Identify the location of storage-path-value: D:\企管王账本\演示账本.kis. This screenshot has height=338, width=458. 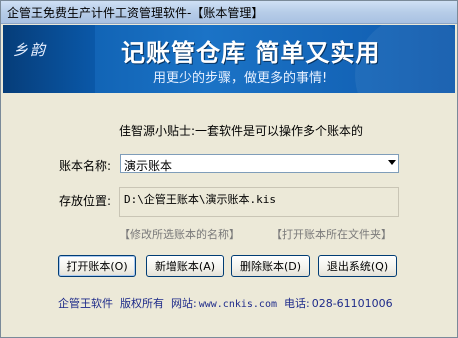
(200, 199).